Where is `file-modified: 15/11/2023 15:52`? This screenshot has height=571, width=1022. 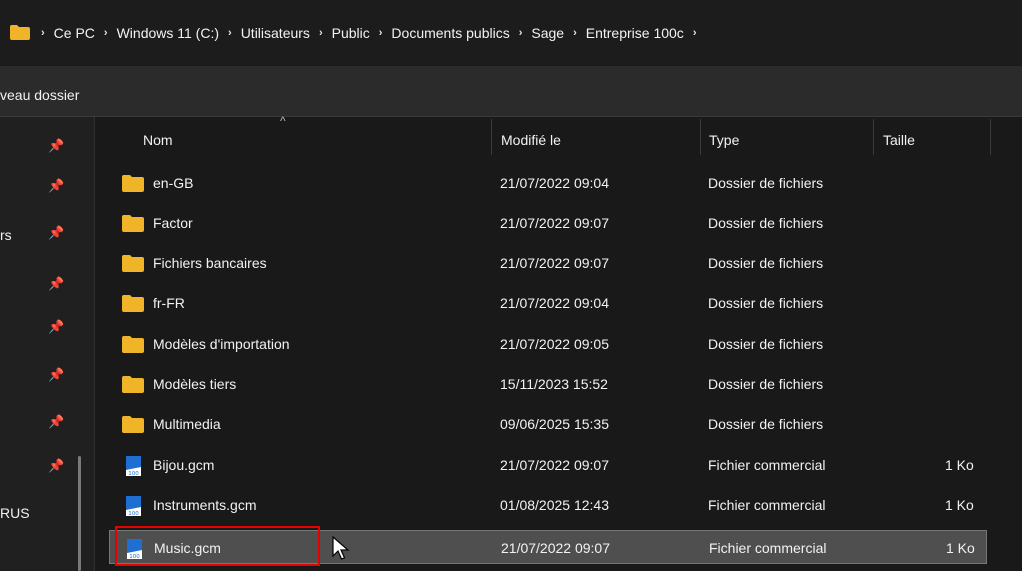 file-modified: 15/11/2023 15:52 is located at coordinates (554, 384).